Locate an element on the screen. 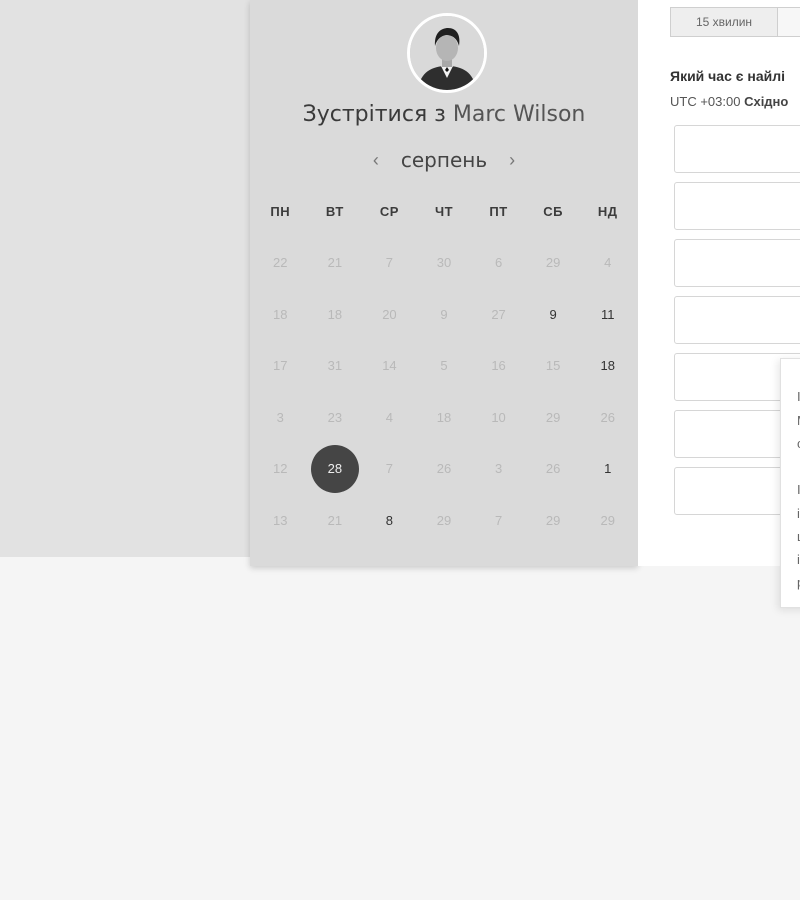 Image resolution: width=800 pixels, height=900 pixels. day-number: 30 is located at coordinates (444, 263).